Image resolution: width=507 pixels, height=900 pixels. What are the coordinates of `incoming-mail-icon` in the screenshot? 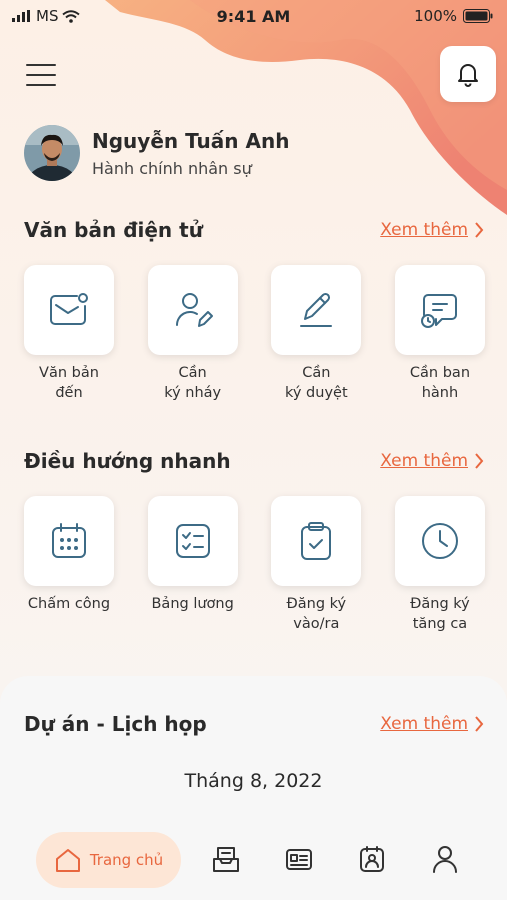 It's located at (69, 309).